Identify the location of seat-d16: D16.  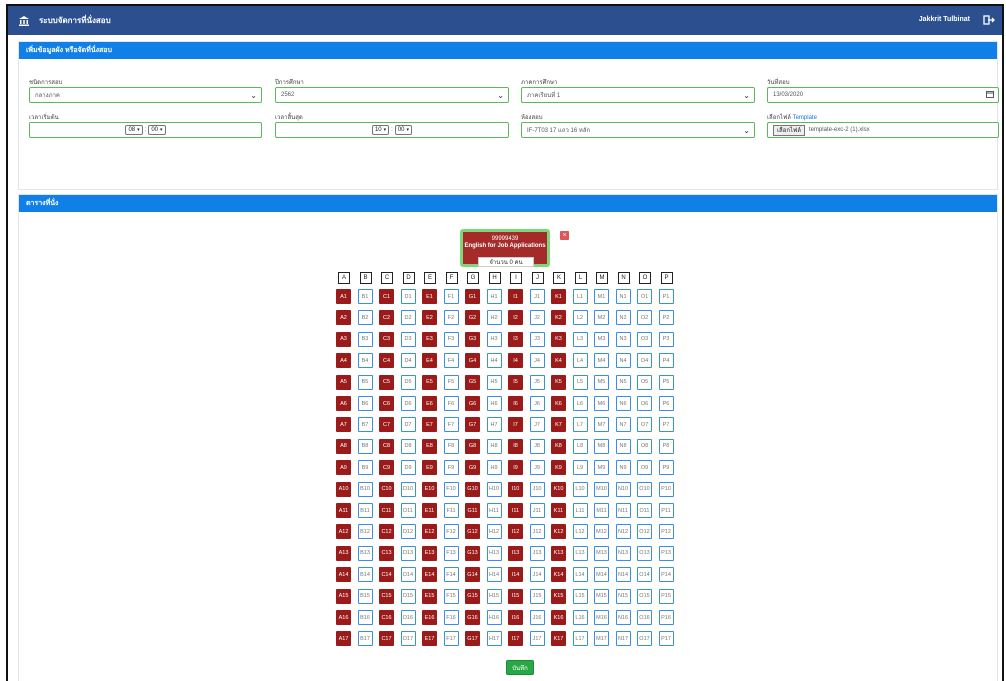
(408, 617).